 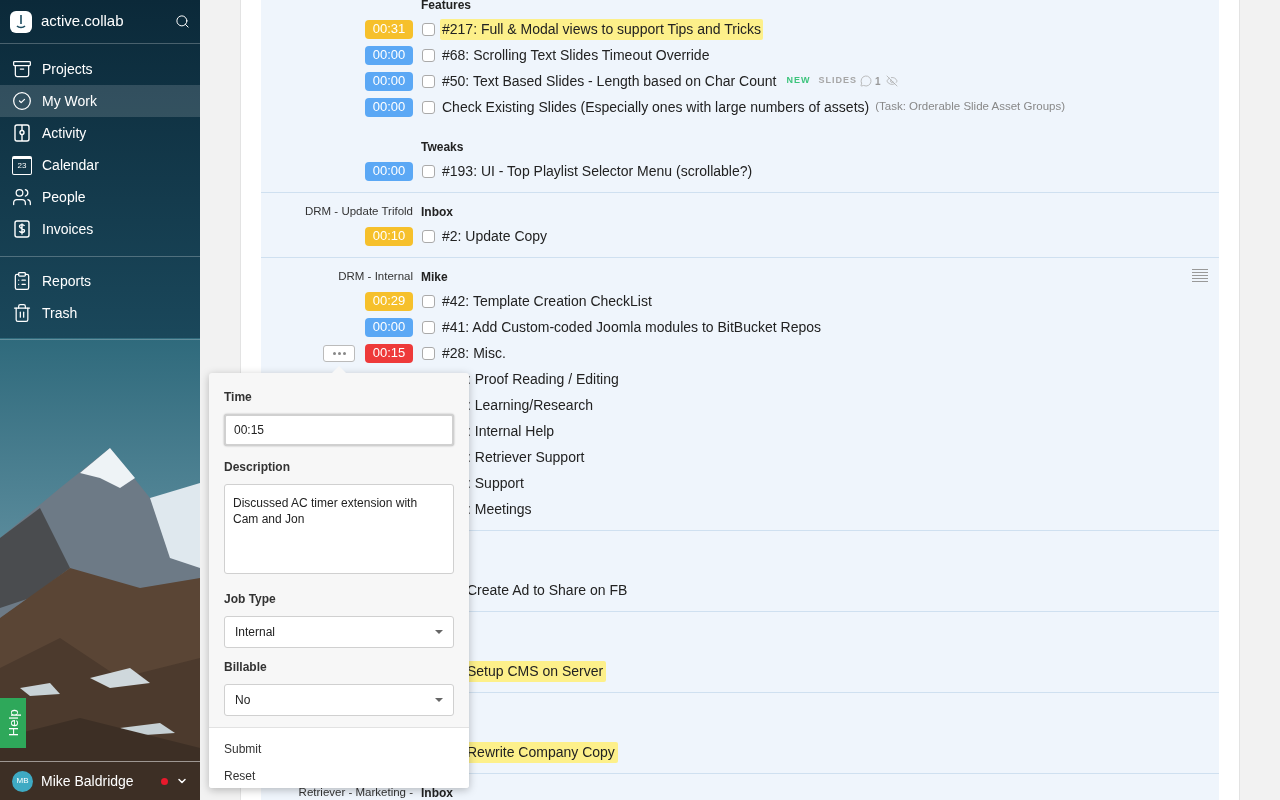 I want to click on task-title: #42: Template Creation CheckList, so click(x=547, y=301).